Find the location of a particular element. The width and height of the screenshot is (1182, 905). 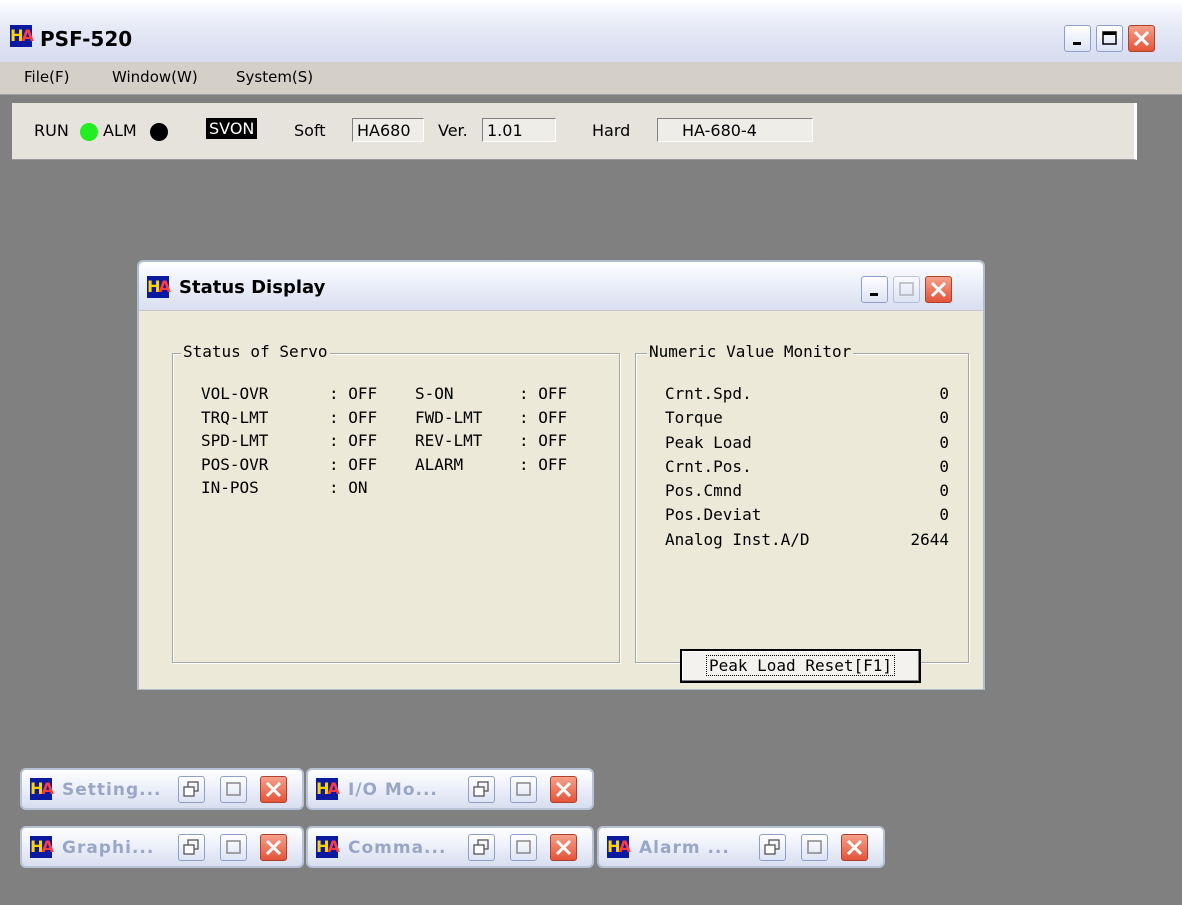

hard-label: Hard is located at coordinates (611, 130).